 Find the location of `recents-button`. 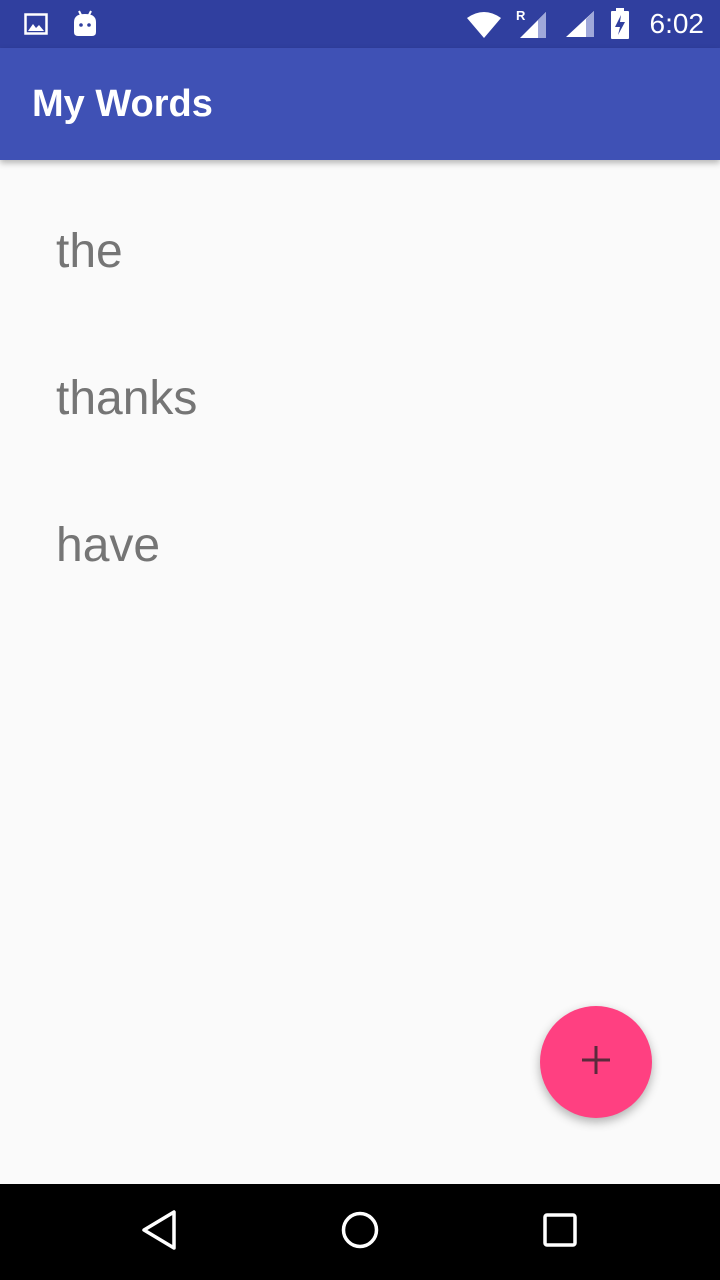

recents-button is located at coordinates (560, 1232).